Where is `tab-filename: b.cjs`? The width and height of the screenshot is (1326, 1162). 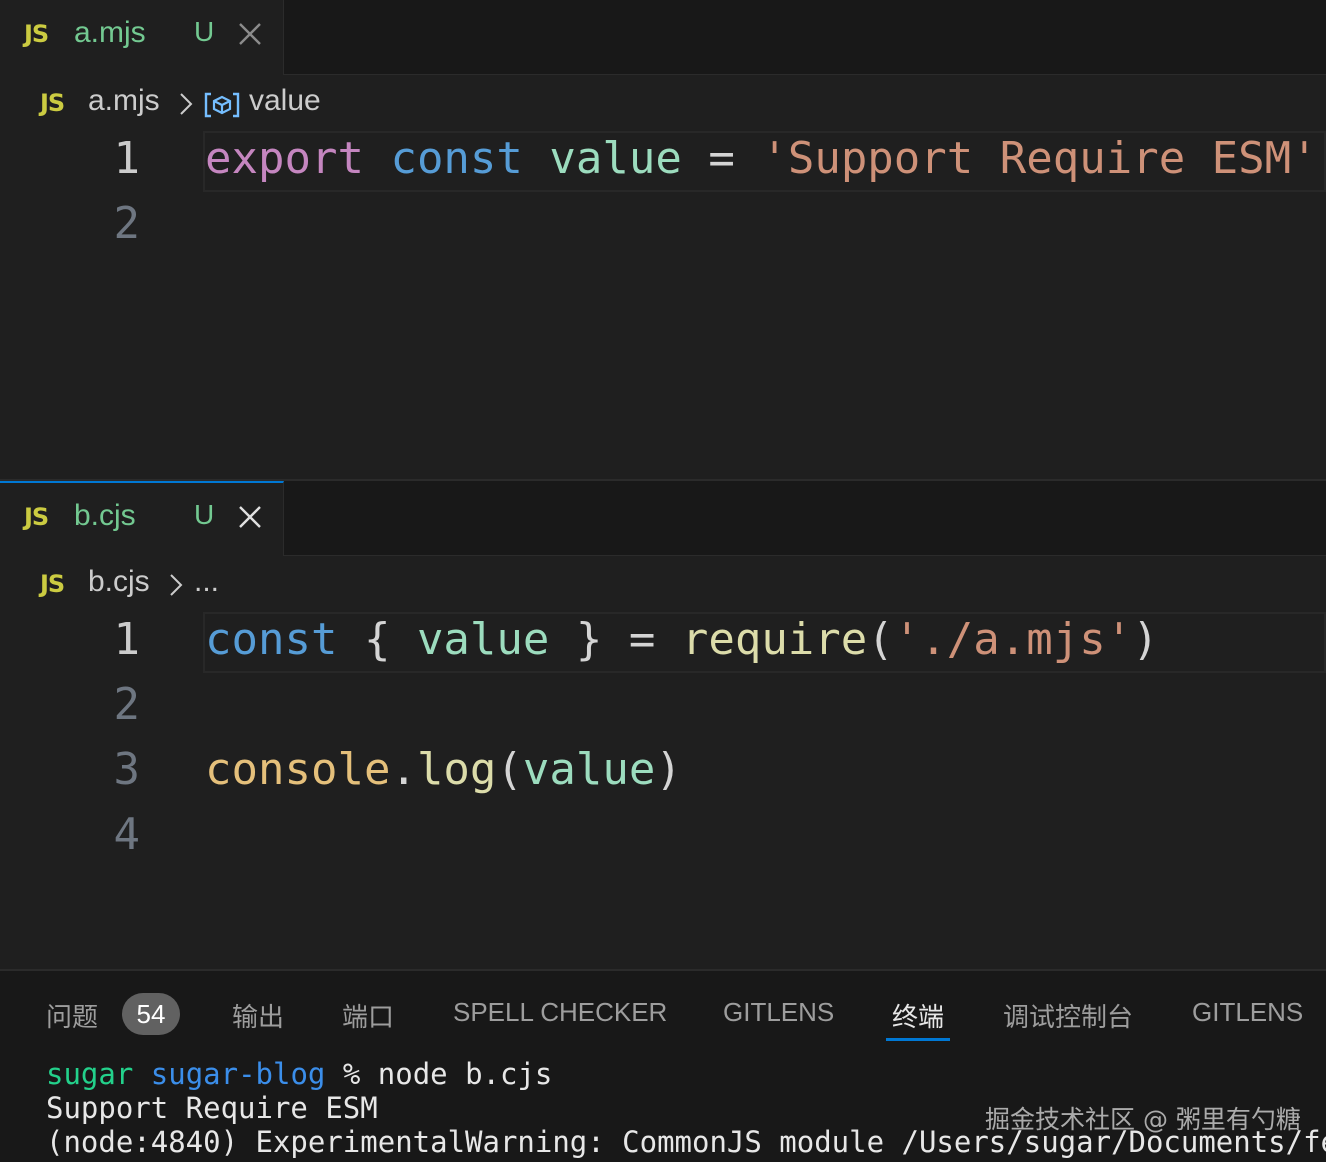 tab-filename: b.cjs is located at coordinates (105, 515).